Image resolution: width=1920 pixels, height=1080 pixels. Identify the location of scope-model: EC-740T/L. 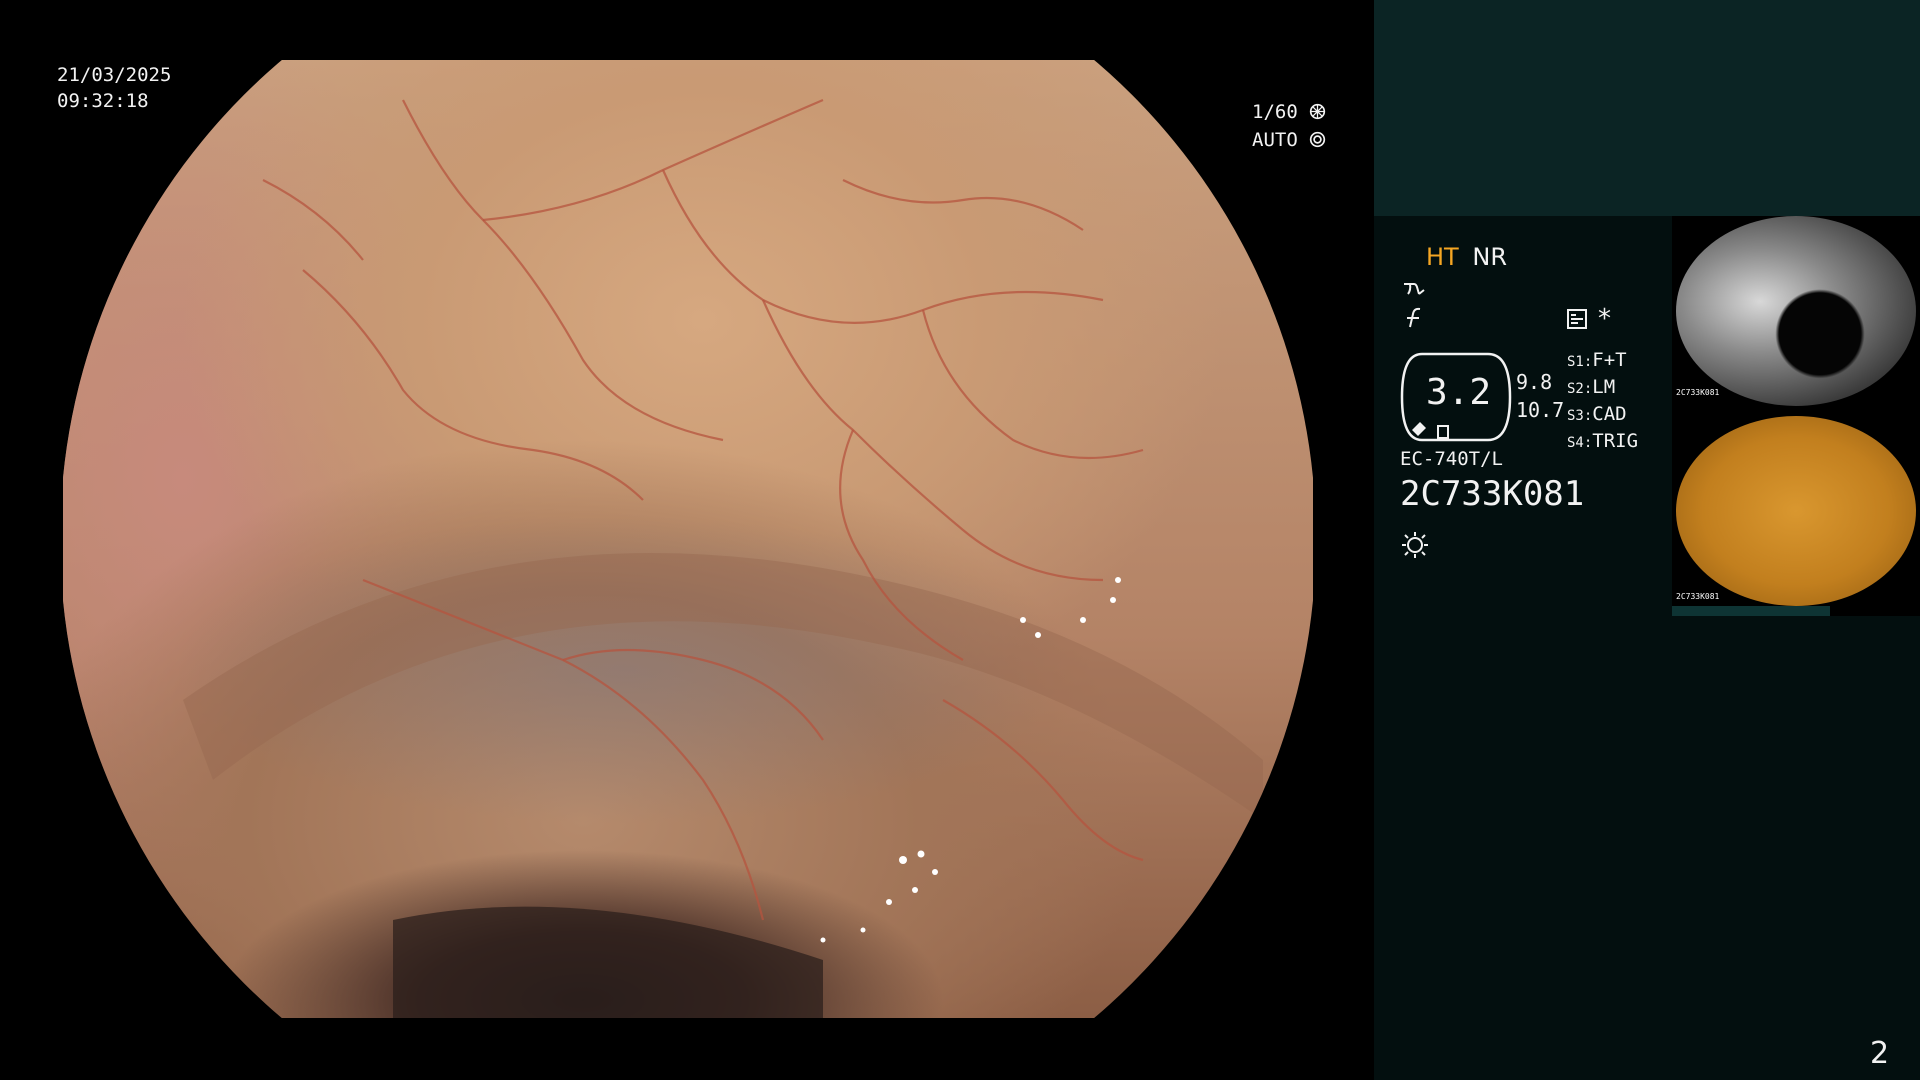
(1451, 459).